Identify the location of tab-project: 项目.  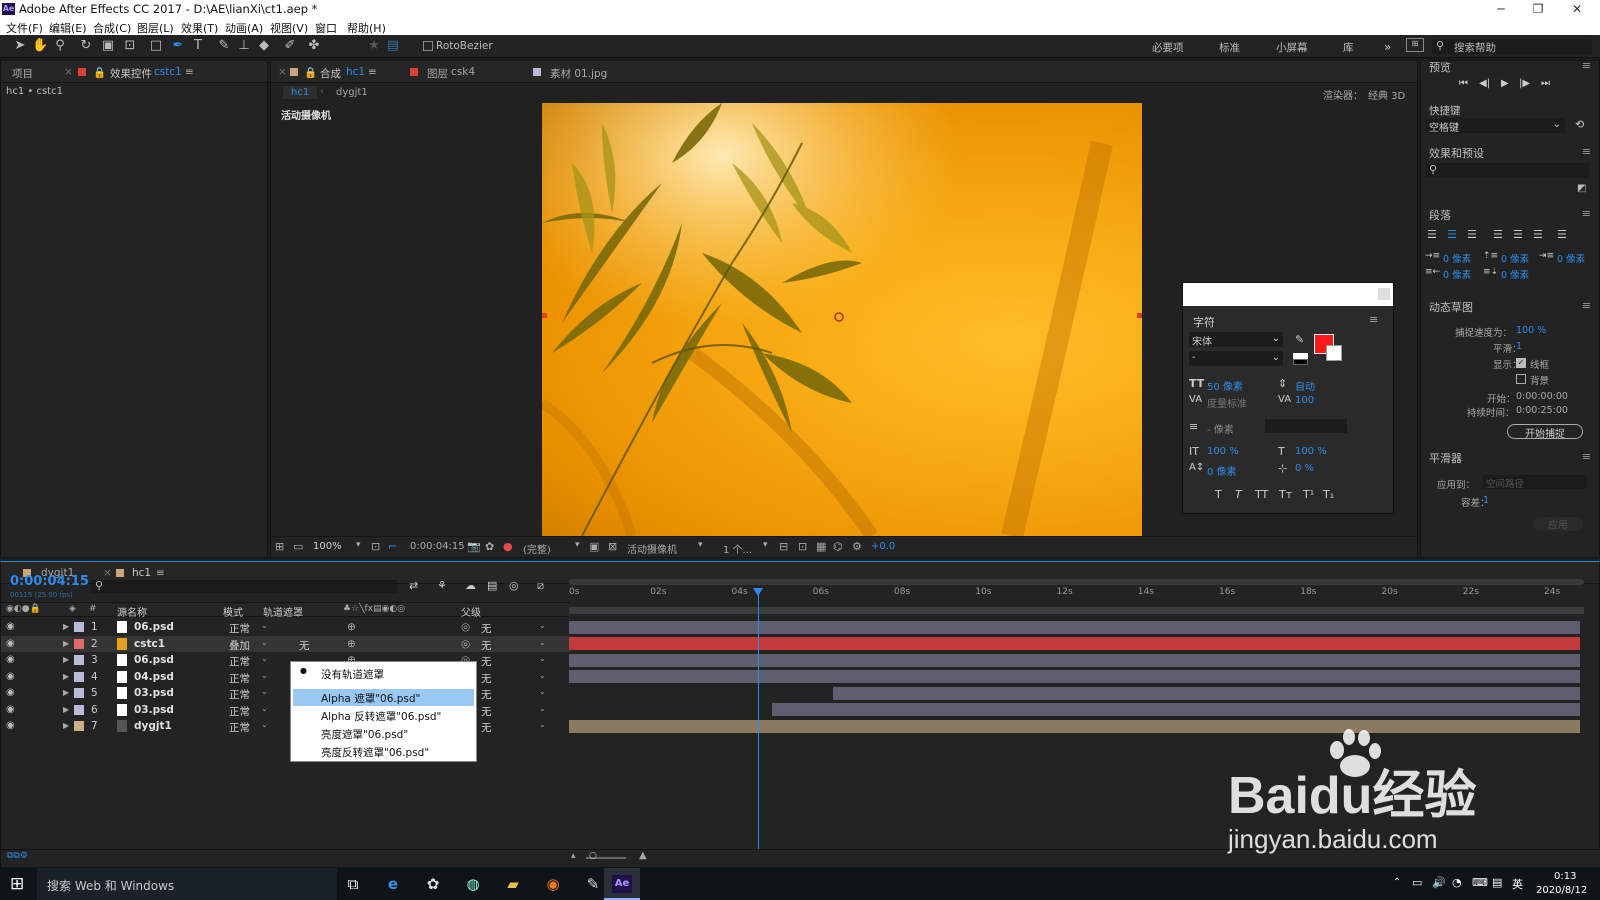
(22, 73).